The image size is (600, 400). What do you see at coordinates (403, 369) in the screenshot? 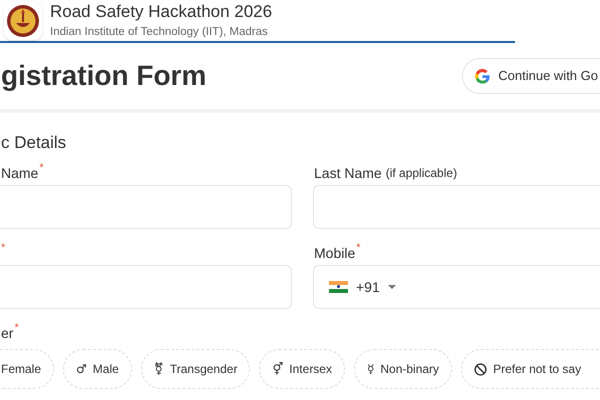
I see `gender-option: ☿ Non-binary` at bounding box center [403, 369].